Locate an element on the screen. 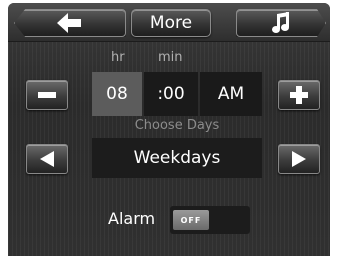 This screenshot has height=256, width=338. hour-field: 08 is located at coordinates (117, 94).